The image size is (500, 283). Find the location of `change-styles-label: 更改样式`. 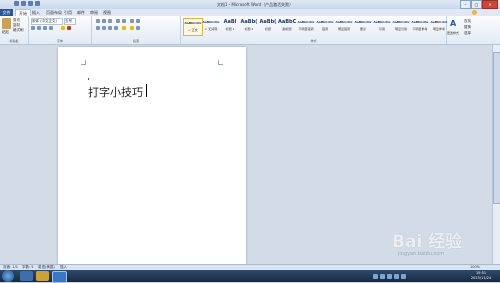

change-styles-label: 更改样式 is located at coordinates (453, 33).